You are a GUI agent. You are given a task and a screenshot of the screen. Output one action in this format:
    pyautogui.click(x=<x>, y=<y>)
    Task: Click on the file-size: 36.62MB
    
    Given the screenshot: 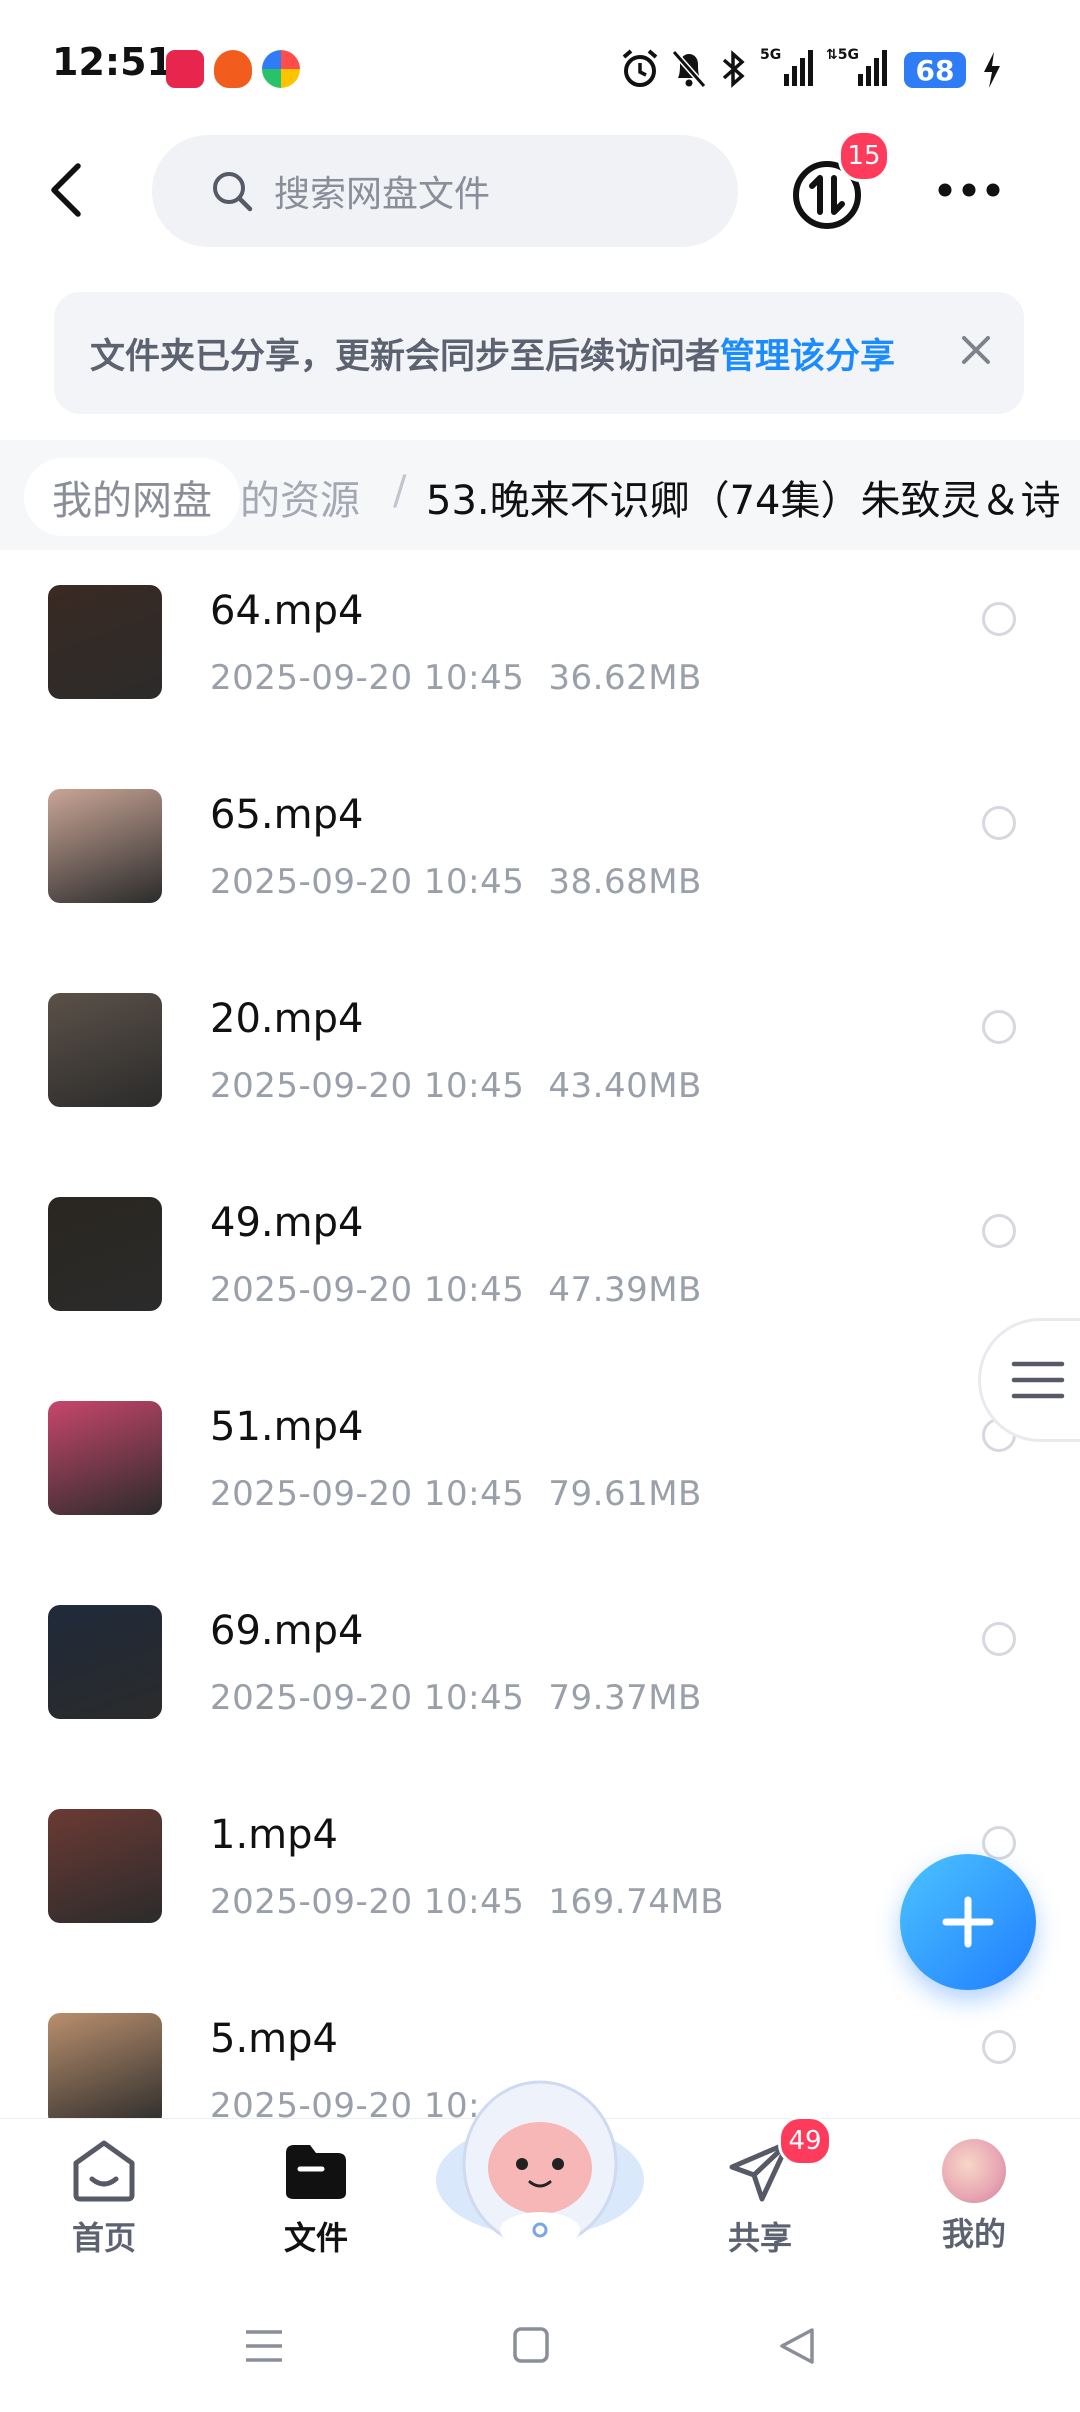 What is the action you would take?
    pyautogui.click(x=625, y=678)
    